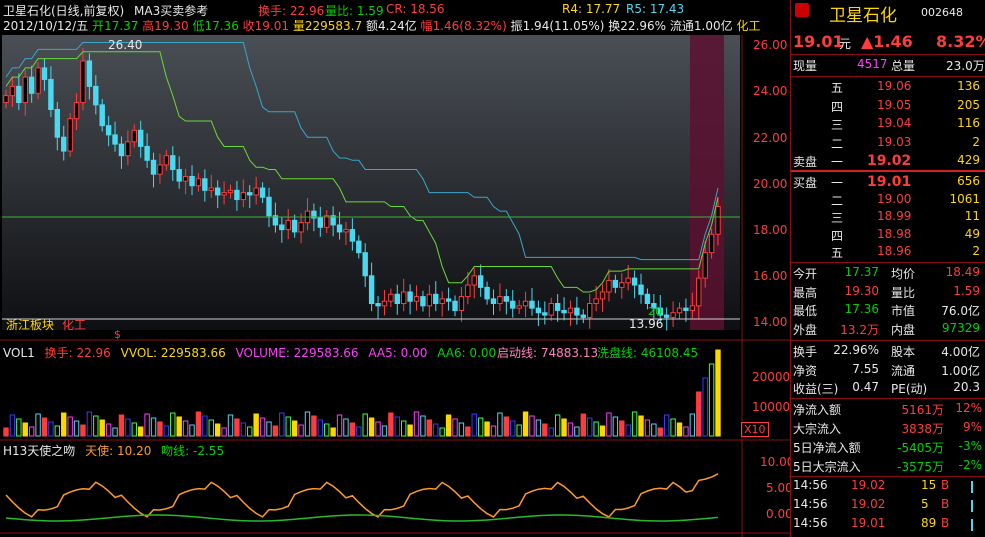  Describe the element at coordinates (30, 324) in the screenshot. I see `region-label: 浙江板块` at that location.